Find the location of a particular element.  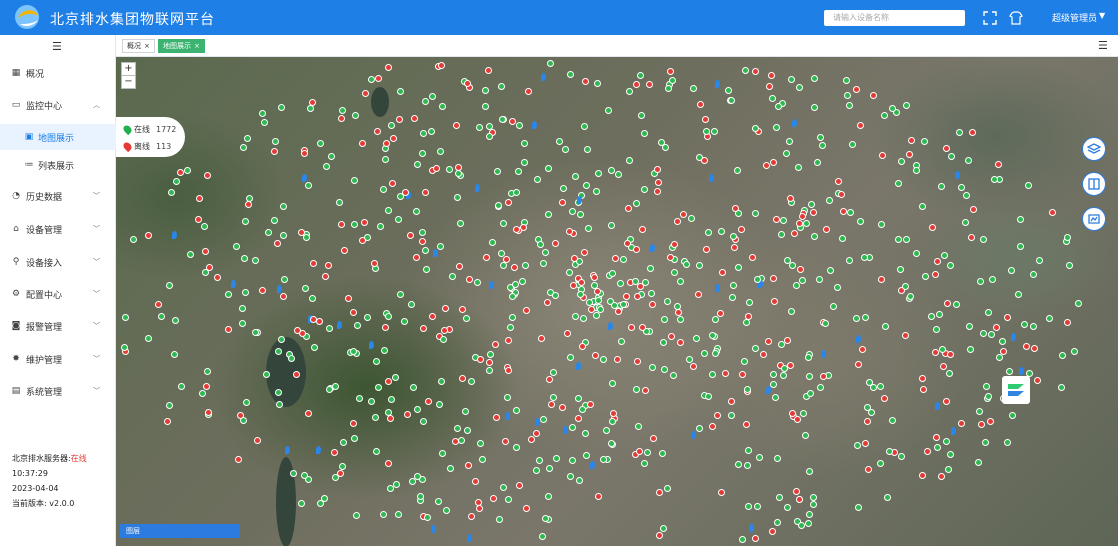

tab-overview: 概况 × is located at coordinates (138, 46).